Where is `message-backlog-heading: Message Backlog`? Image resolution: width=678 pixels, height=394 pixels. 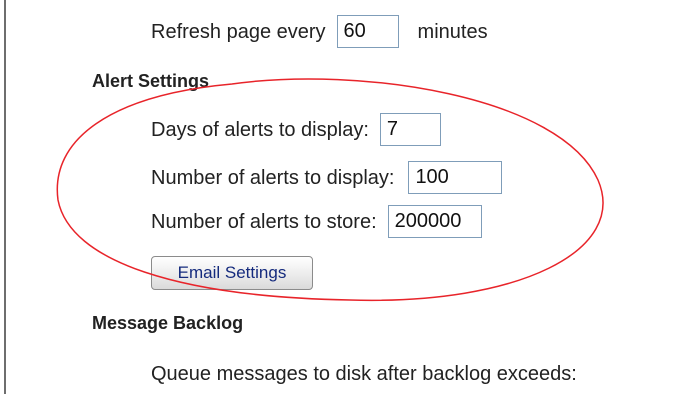
message-backlog-heading: Message Backlog is located at coordinates (168, 323).